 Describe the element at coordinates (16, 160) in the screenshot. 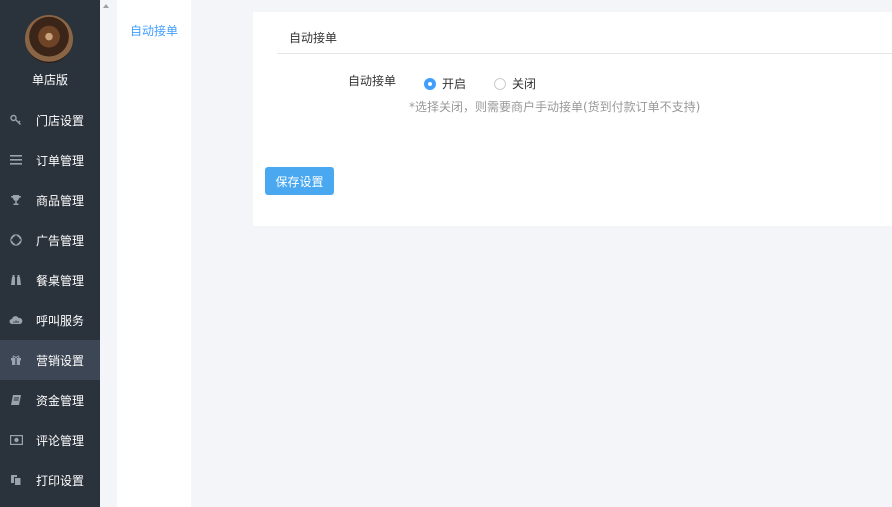

I see `list-icon` at that location.